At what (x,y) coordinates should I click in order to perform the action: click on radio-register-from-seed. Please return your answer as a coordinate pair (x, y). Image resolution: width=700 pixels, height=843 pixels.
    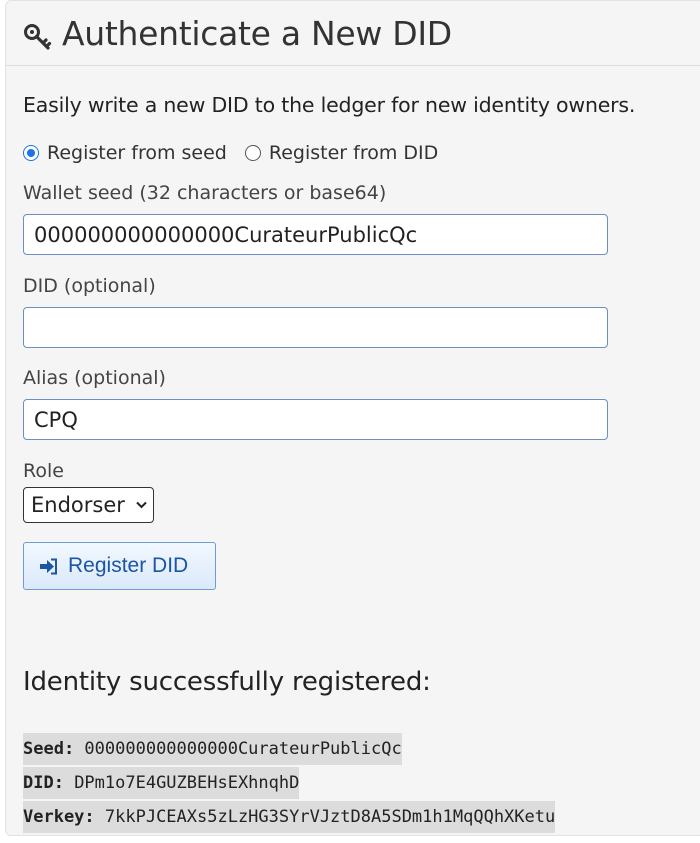
    Looking at the image, I should click on (31, 153).